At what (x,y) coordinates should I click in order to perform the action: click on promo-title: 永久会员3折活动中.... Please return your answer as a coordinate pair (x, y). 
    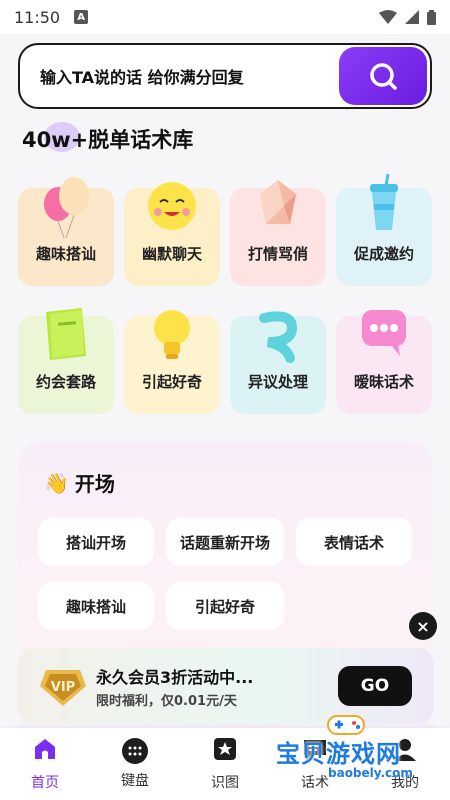
    Looking at the image, I should click on (175, 677).